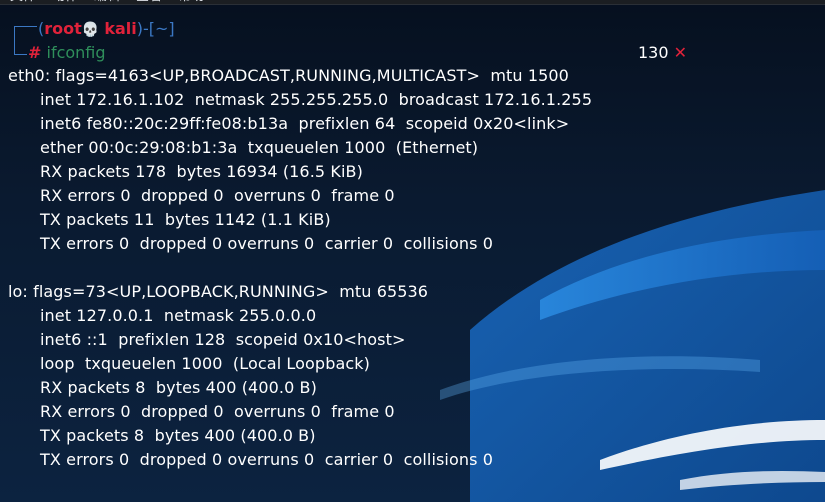 The image size is (825, 502). I want to click on exit-status-code: 130, so click(653, 52).